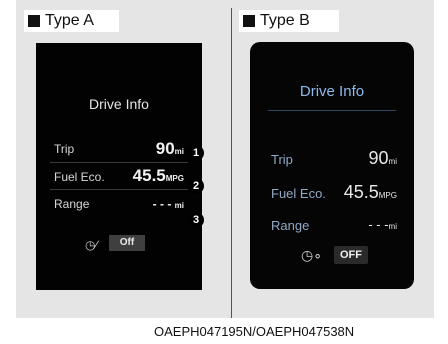  What do you see at coordinates (254, 331) in the screenshot?
I see `image-code: OAEPH047195N/OAEPH047538N` at bounding box center [254, 331].